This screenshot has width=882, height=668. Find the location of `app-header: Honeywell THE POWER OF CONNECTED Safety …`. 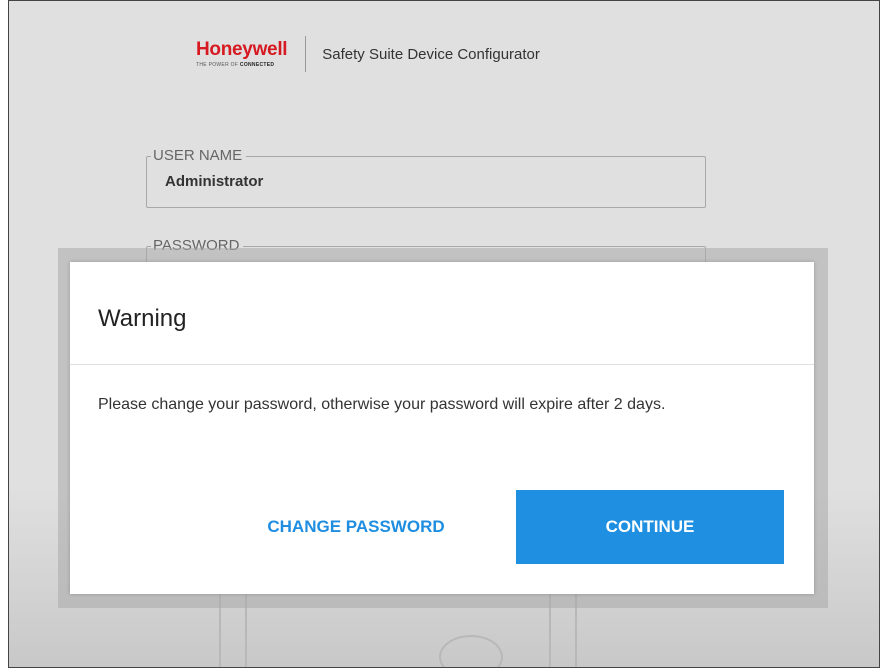

app-header: Honeywell THE POWER OF CONNECTED Safety … is located at coordinates (368, 54).